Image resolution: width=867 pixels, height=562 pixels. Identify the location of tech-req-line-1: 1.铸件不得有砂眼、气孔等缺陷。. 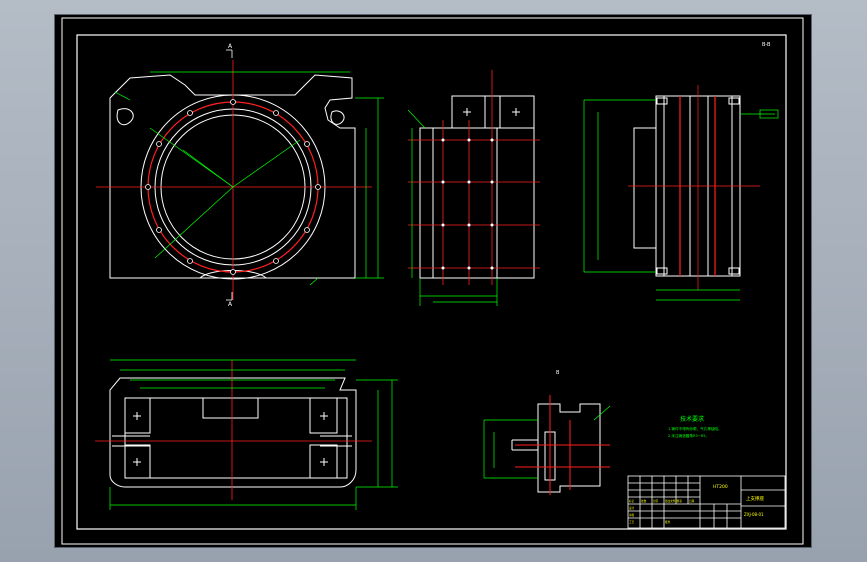
(695, 428).